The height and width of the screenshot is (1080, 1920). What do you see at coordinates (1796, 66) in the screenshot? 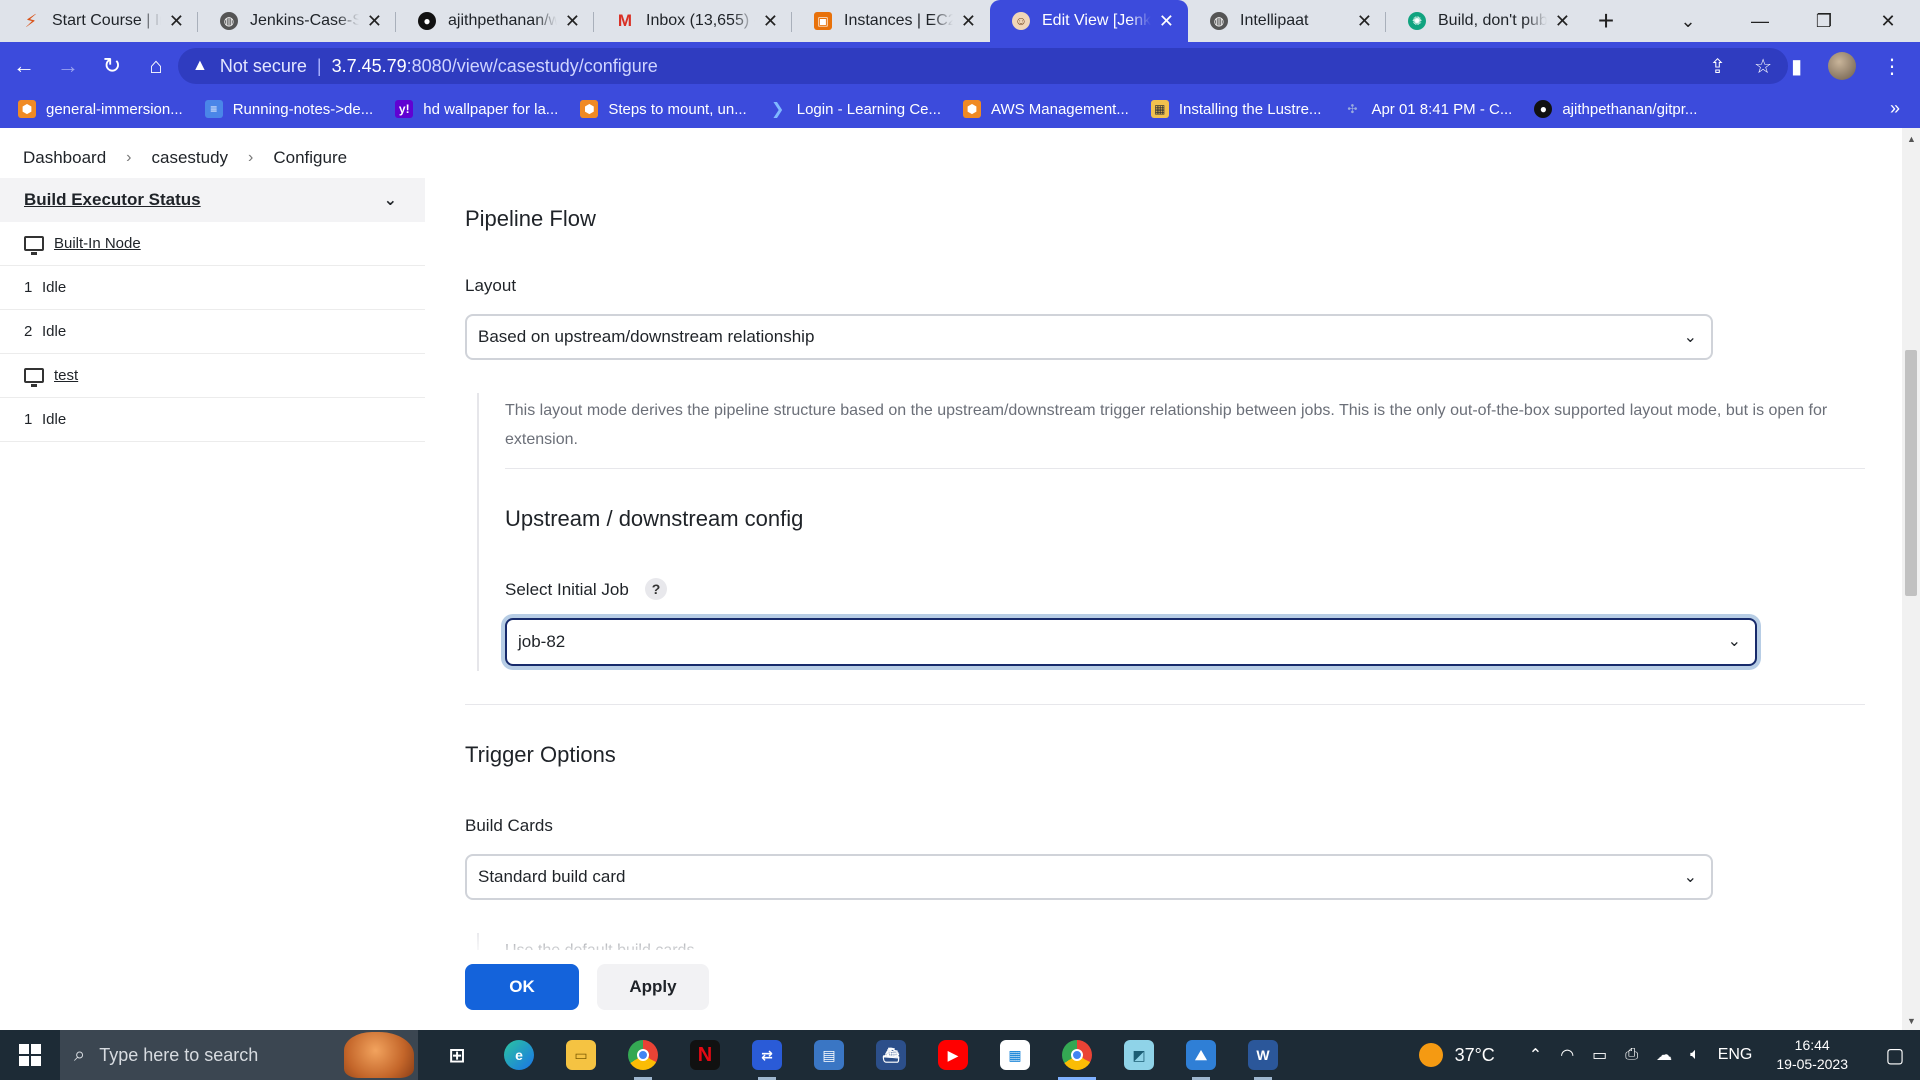
I see `side-panel-icon: ▮` at bounding box center [1796, 66].